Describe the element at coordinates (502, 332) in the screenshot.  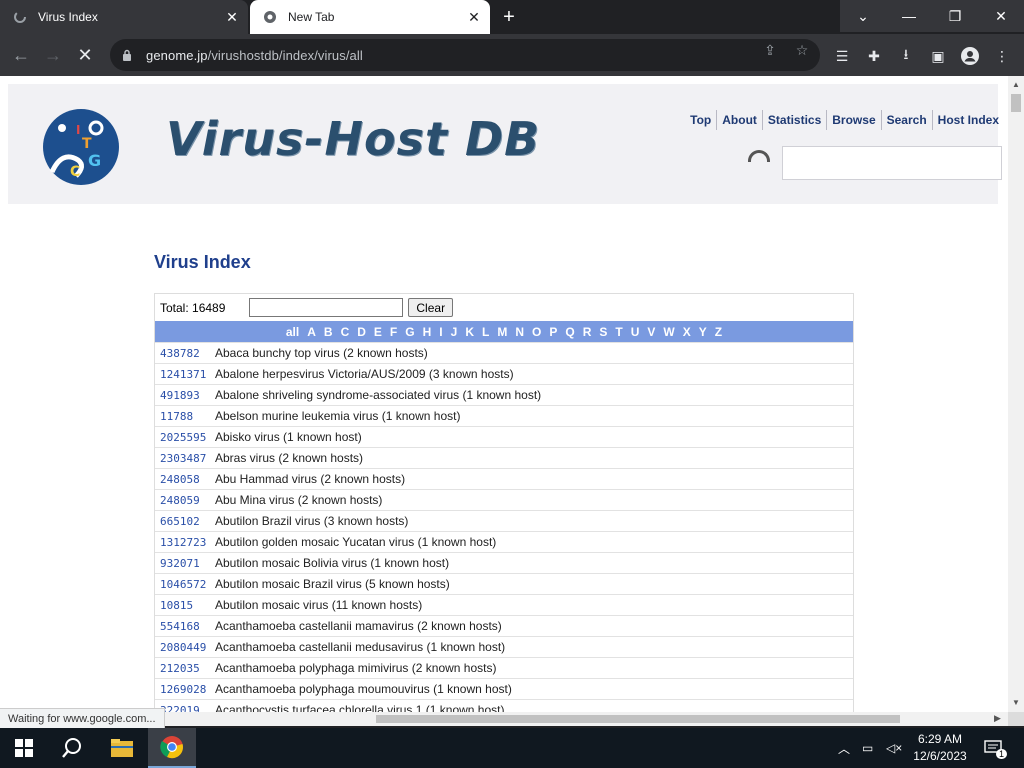
I see `letter-link: M` at that location.